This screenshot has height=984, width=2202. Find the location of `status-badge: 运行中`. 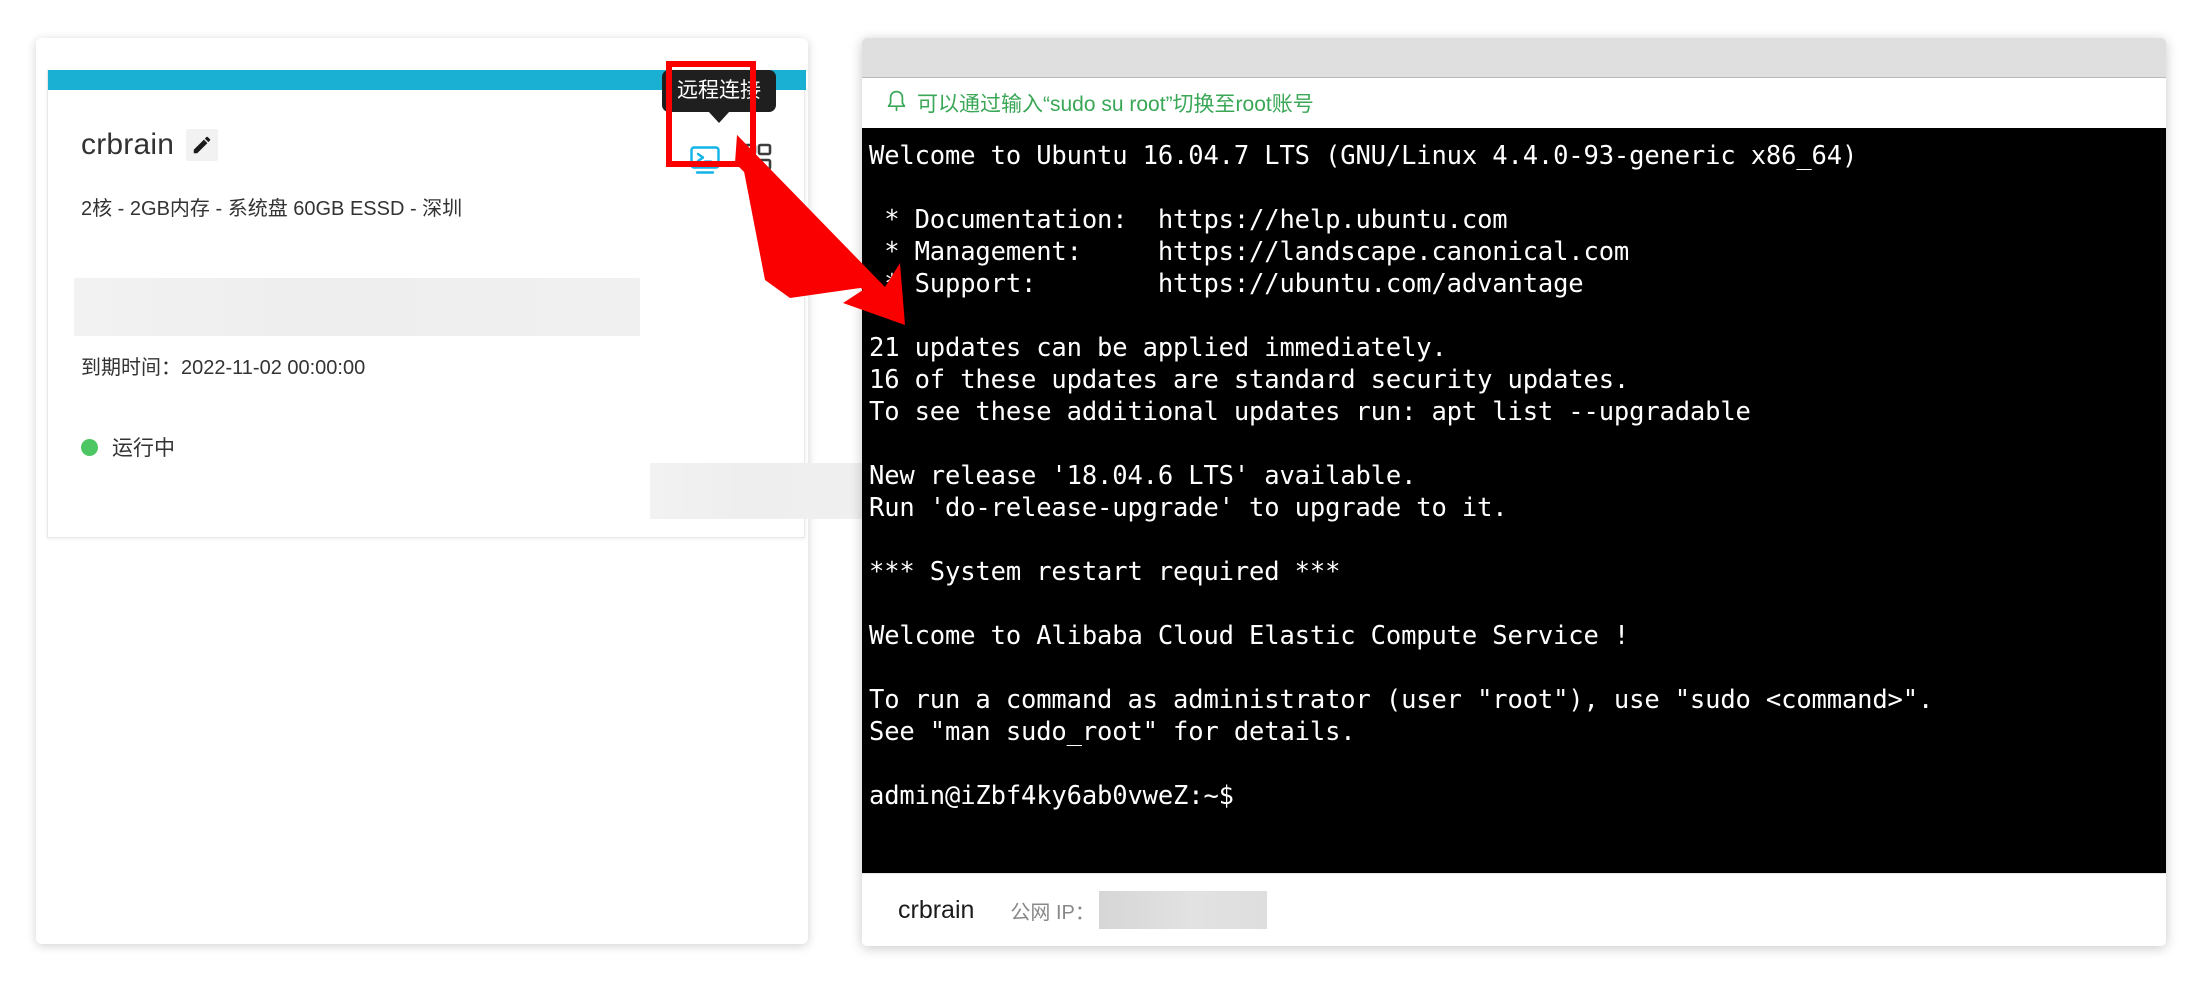

status-badge: 运行中 is located at coordinates (128, 447).